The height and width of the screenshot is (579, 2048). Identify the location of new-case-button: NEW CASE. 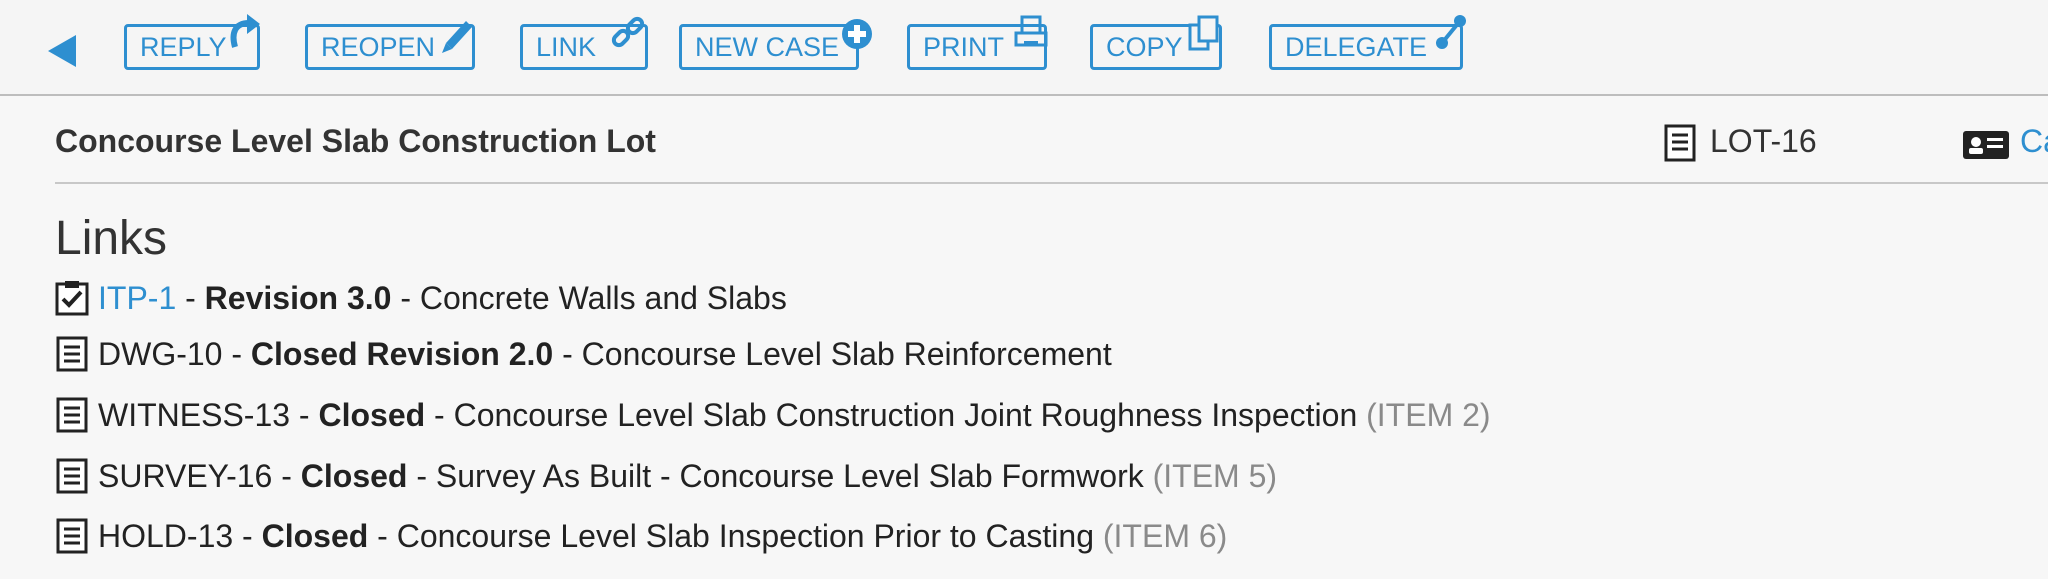
(775, 44).